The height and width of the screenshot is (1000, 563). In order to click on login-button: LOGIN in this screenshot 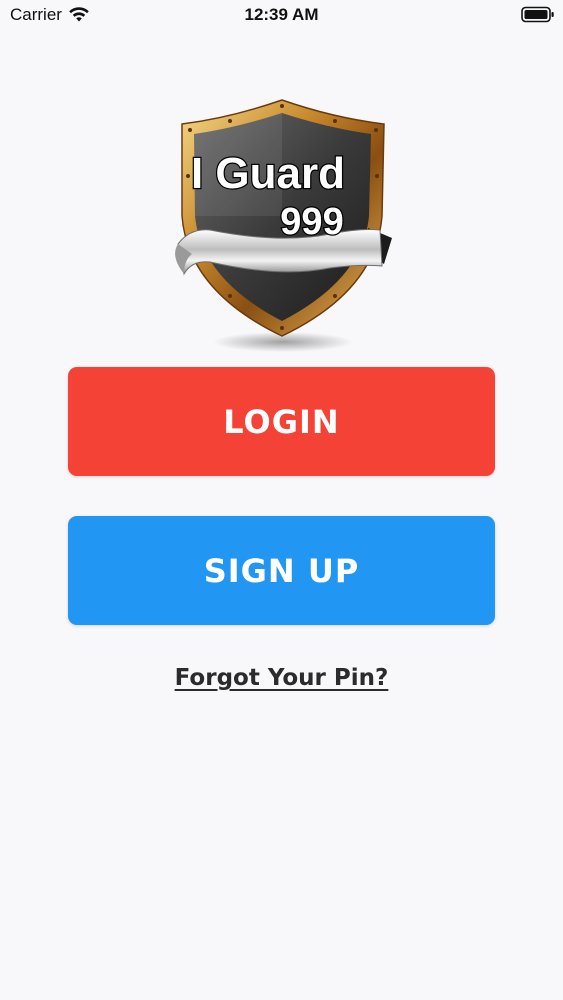, I will do `click(281, 421)`.